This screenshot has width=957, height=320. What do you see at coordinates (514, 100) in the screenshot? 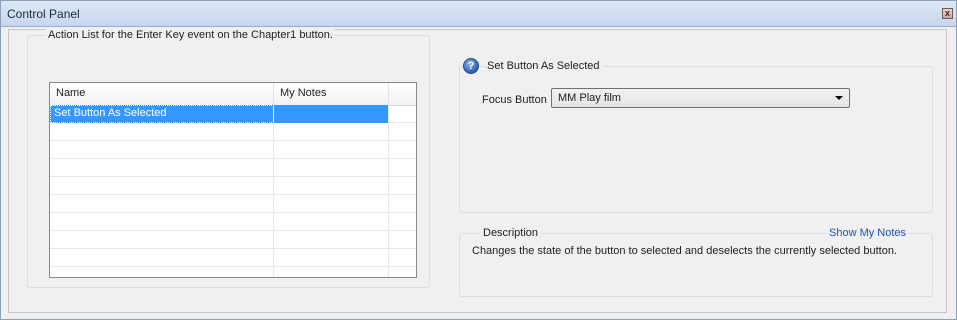
I see `focus-button-label: Focus Button` at bounding box center [514, 100].